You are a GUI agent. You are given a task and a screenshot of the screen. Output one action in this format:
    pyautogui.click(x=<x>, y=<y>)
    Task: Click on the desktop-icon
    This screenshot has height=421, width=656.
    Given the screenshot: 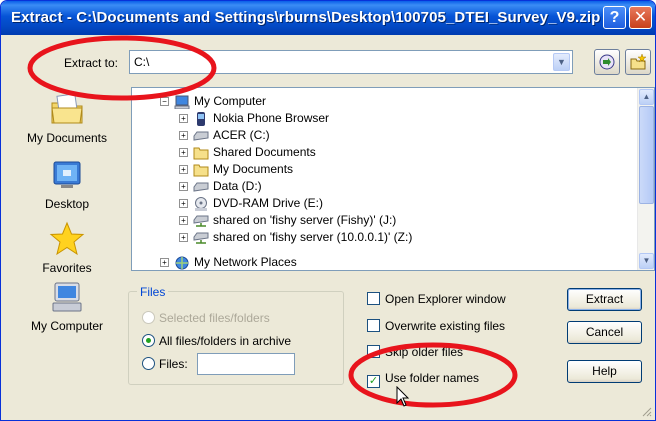 What is the action you would take?
    pyautogui.click(x=67, y=174)
    